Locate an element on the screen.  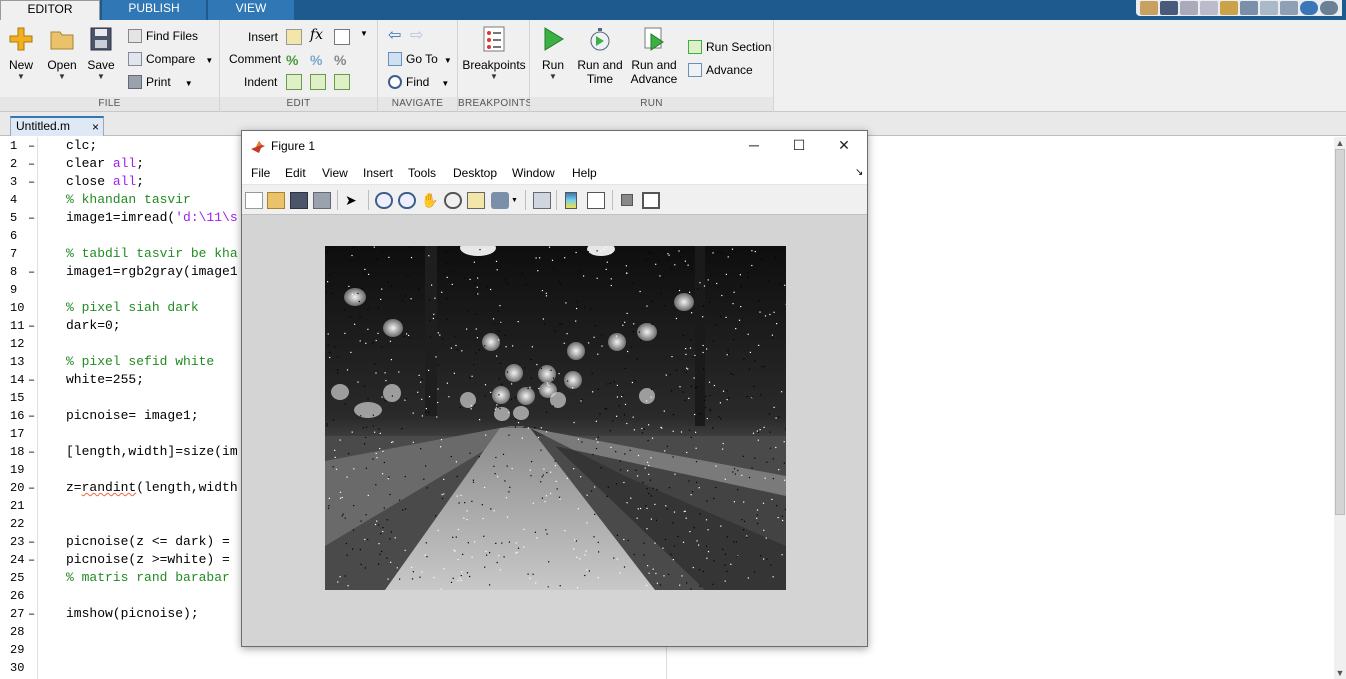
uncomment-icon: % is located at coordinates (318, 60).